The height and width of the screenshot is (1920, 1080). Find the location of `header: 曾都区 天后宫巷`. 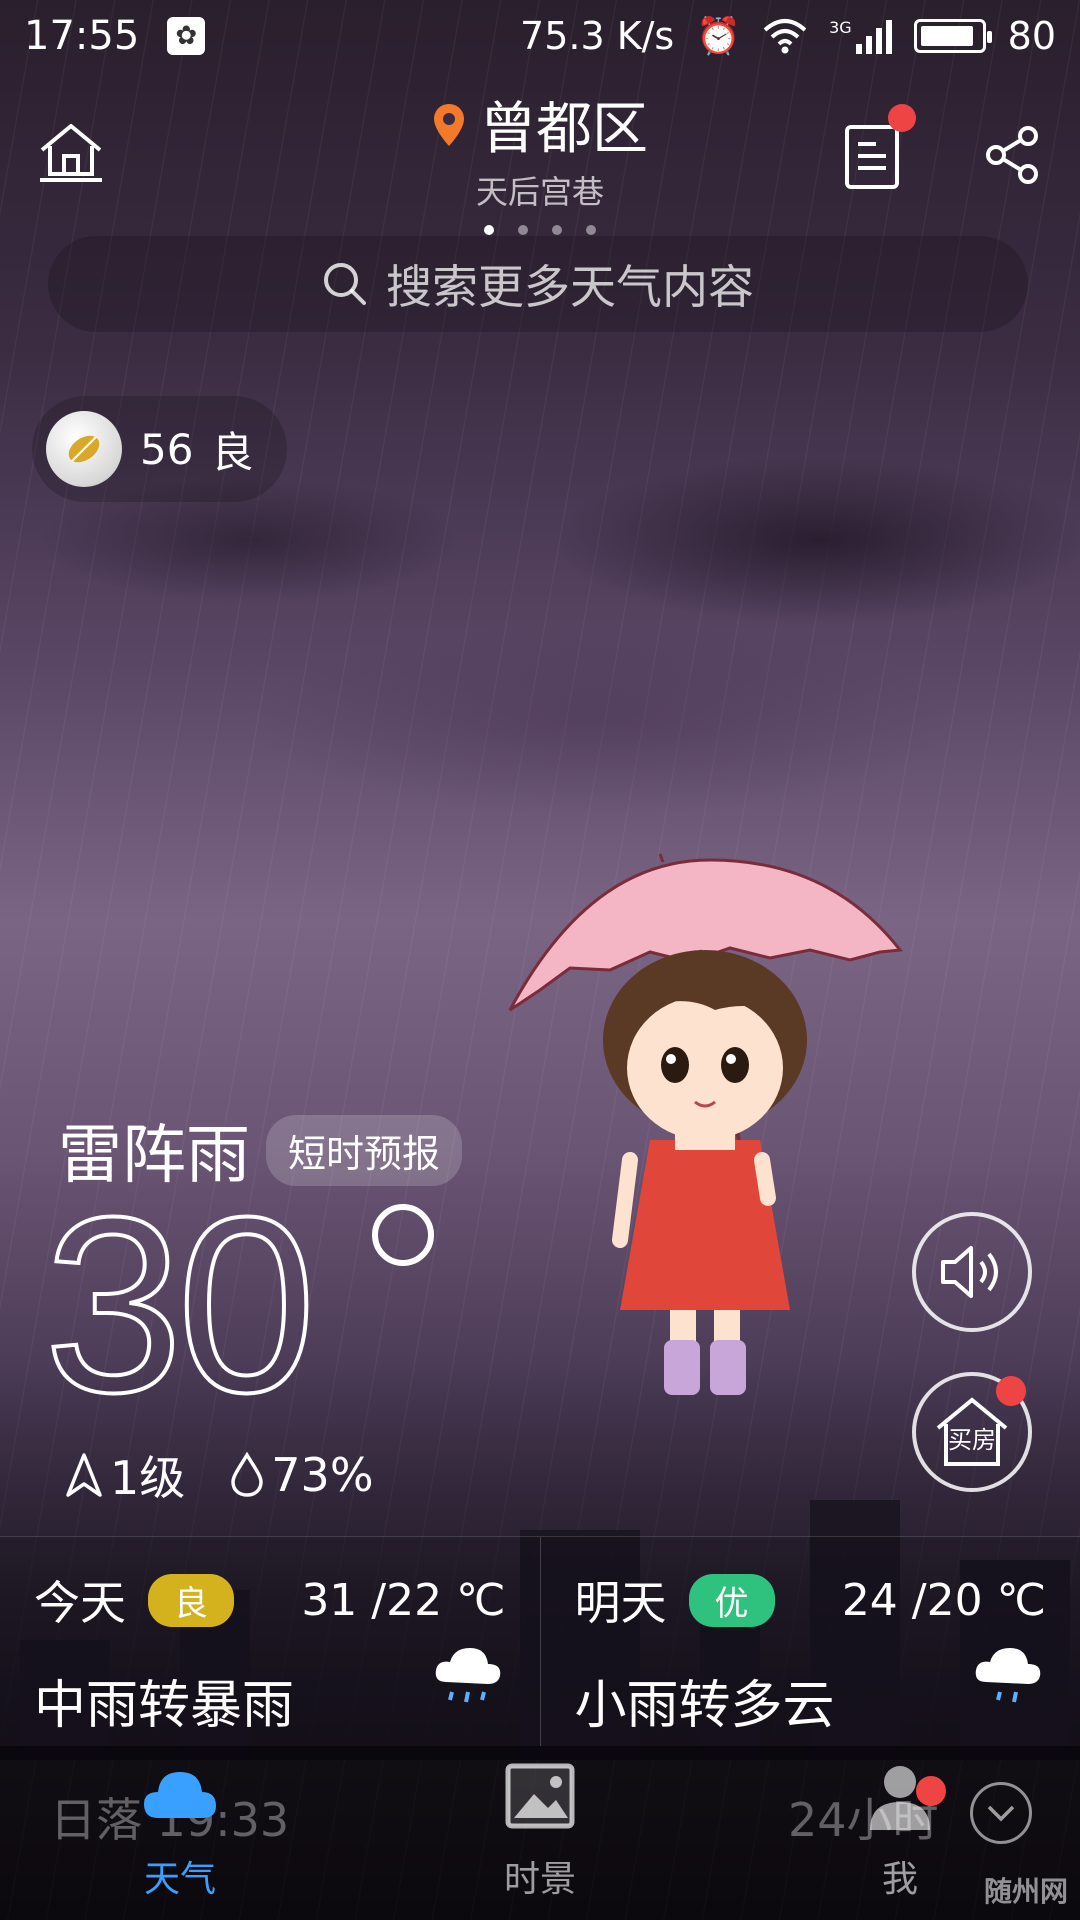

header: 曾都区 天后宫巷 is located at coordinates (540, 157).